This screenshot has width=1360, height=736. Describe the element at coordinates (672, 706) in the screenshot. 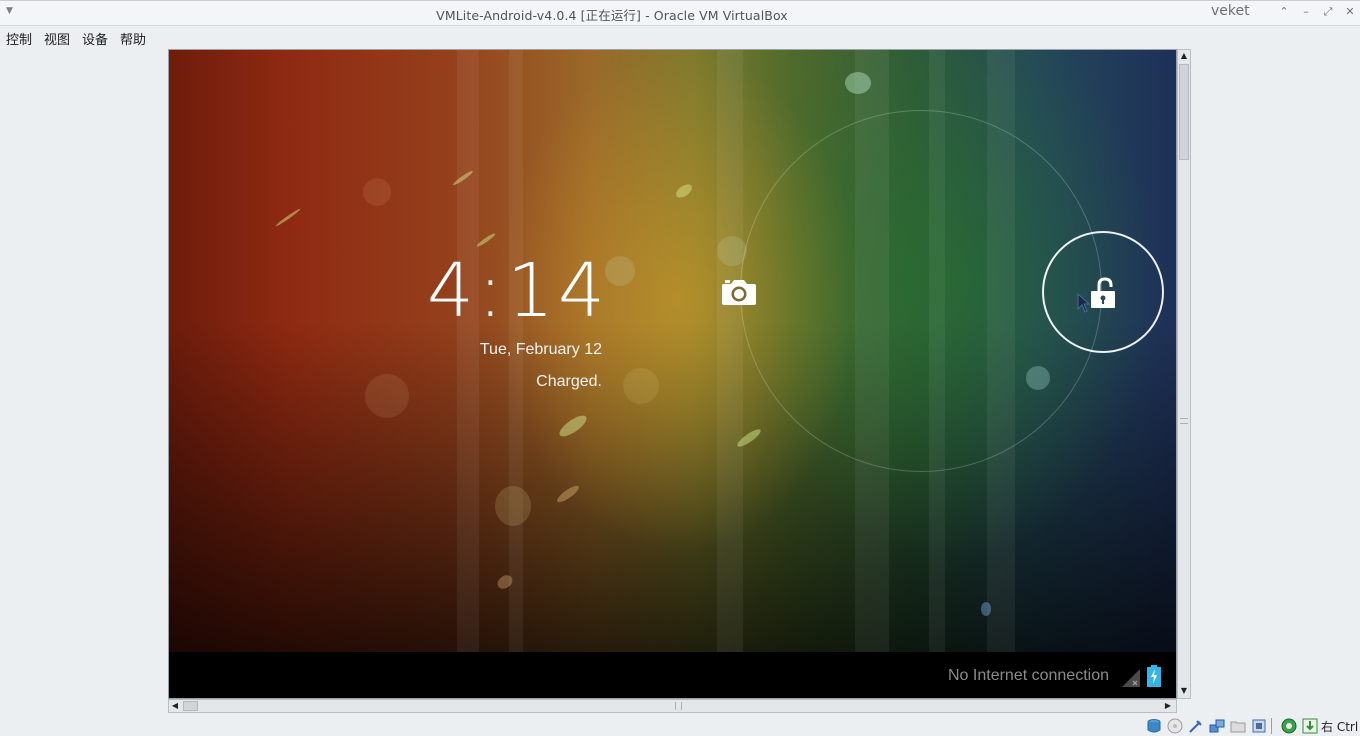

I see `horizontal-scrollbar: ◀ ▶` at that location.